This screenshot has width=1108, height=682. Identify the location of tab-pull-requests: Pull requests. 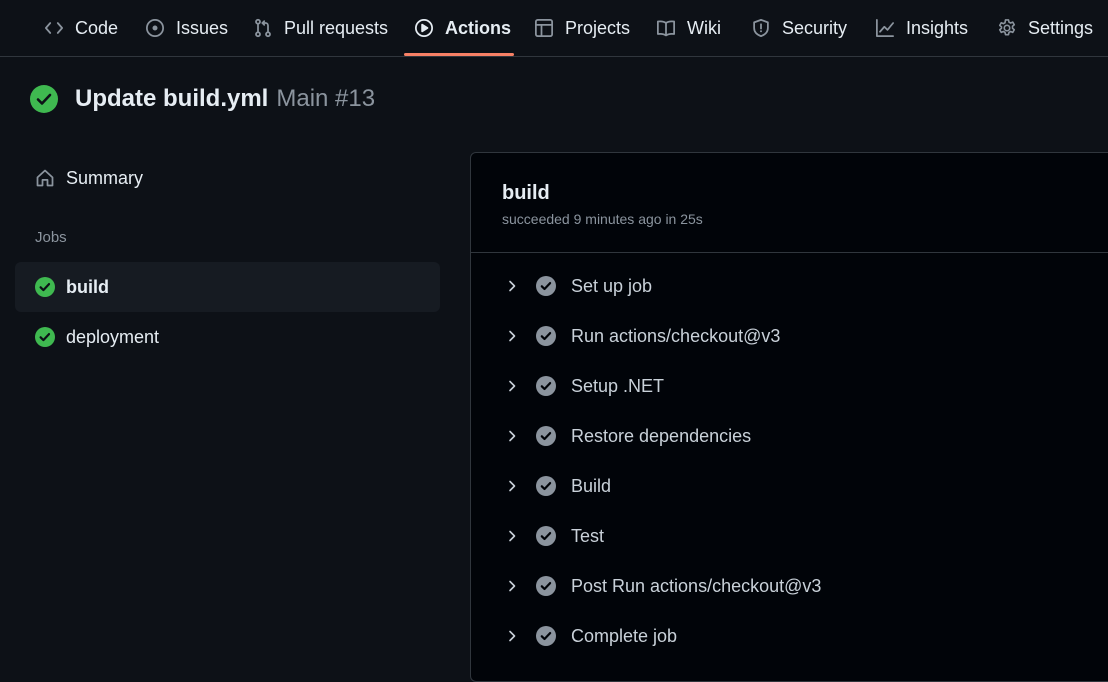
(320, 28).